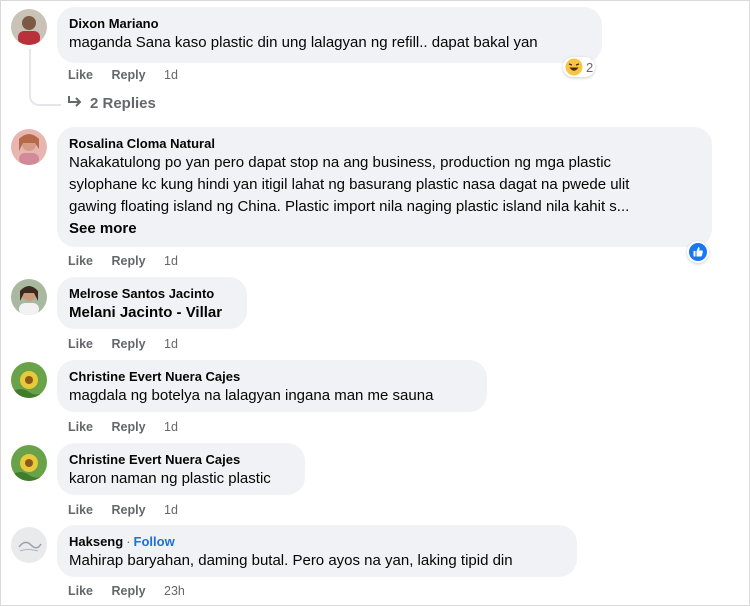  What do you see at coordinates (45, 77) in the screenshot?
I see `thread-connector` at bounding box center [45, 77].